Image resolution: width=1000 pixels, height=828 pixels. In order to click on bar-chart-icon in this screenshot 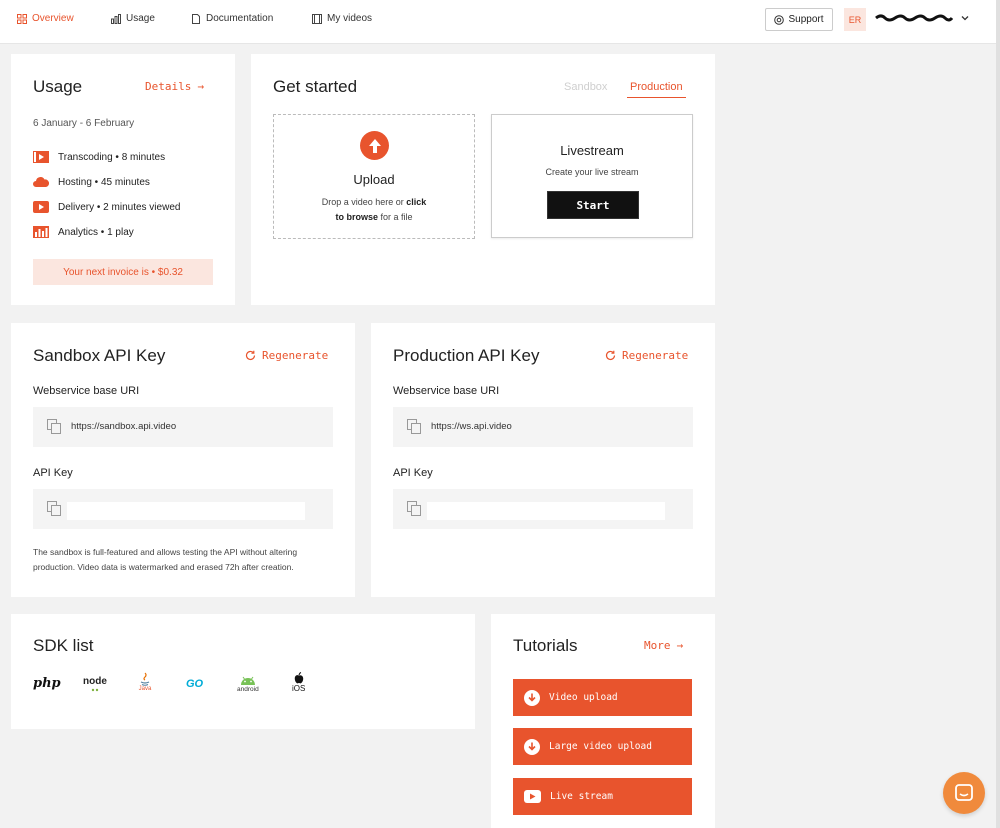, I will do `click(116, 18)`.